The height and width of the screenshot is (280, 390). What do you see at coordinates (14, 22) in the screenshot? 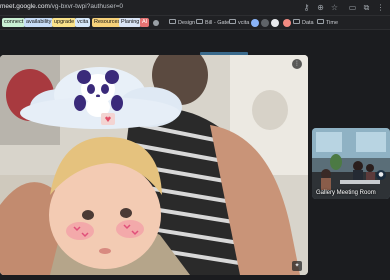
I see `bookmark-connect: connect` at bounding box center [14, 22].